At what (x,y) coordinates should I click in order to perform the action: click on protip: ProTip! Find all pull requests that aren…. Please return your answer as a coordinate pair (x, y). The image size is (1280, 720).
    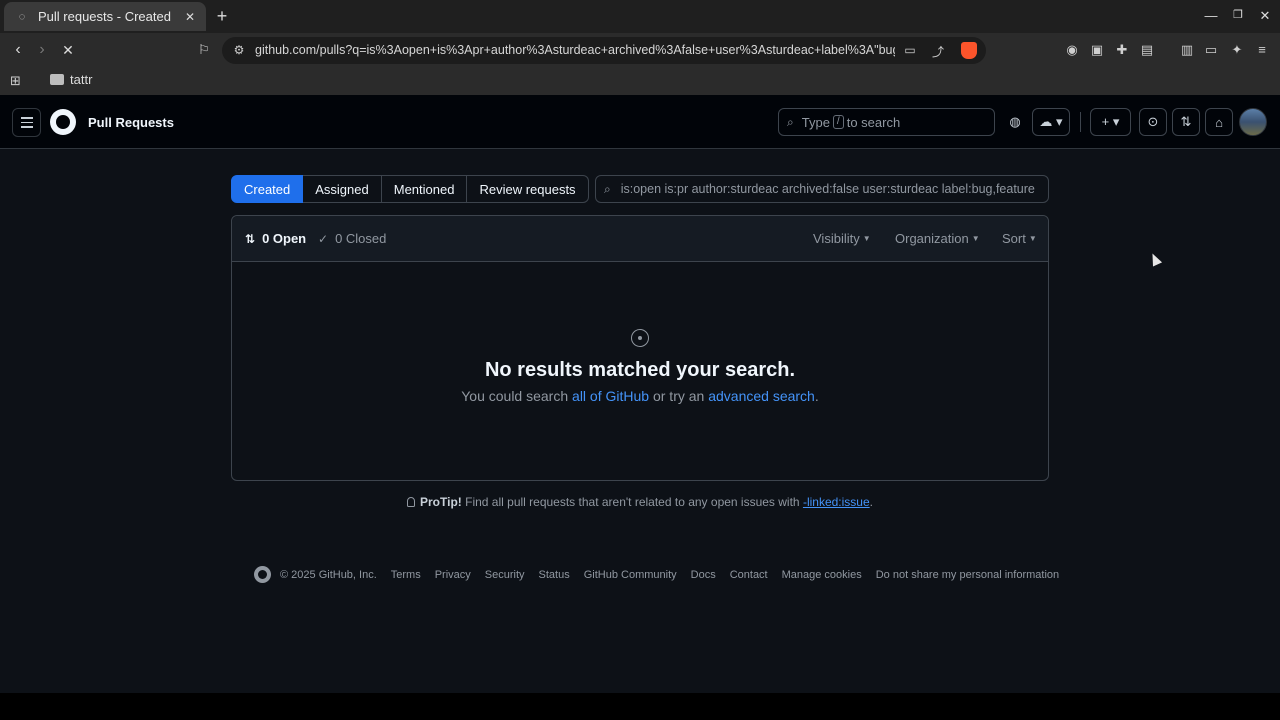
    Looking at the image, I should click on (640, 502).